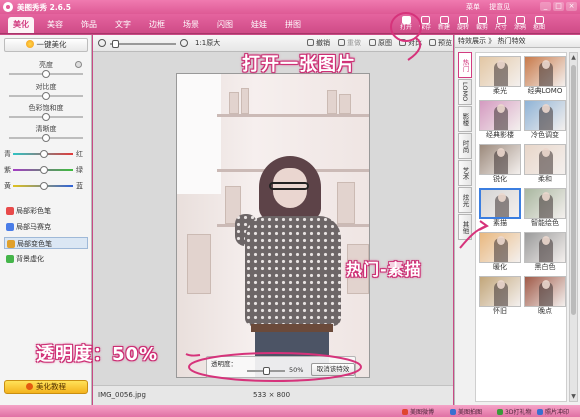  Describe the element at coordinates (46, 211) in the screenshot. I see `local-color-pen: 局部彩色笔` at that location.